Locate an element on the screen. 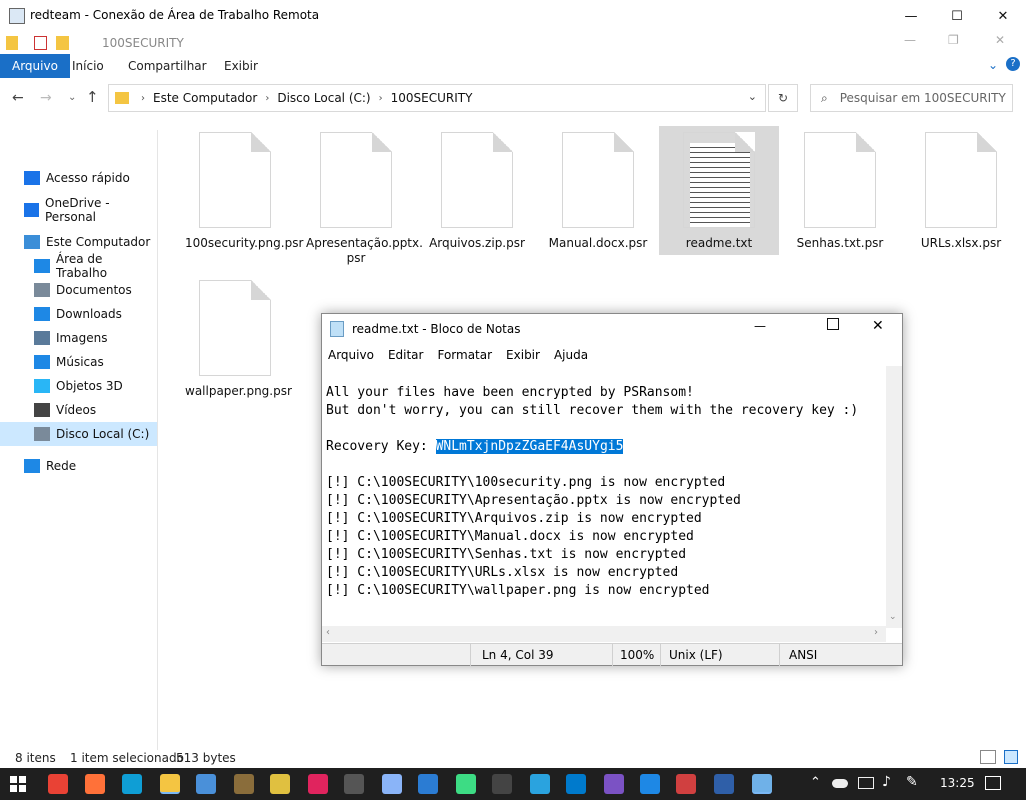 This screenshot has height=800, width=1026. chrome-icon is located at coordinates (58, 784).